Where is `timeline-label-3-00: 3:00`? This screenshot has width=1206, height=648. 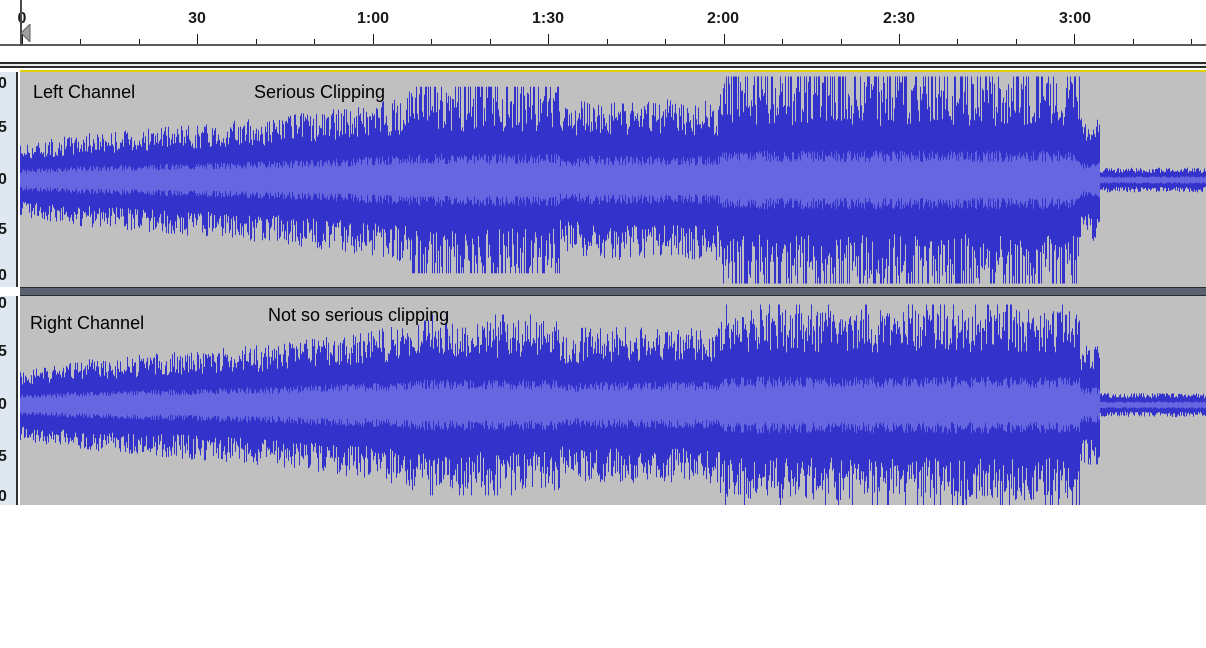 timeline-label-3-00: 3:00 is located at coordinates (1075, 18).